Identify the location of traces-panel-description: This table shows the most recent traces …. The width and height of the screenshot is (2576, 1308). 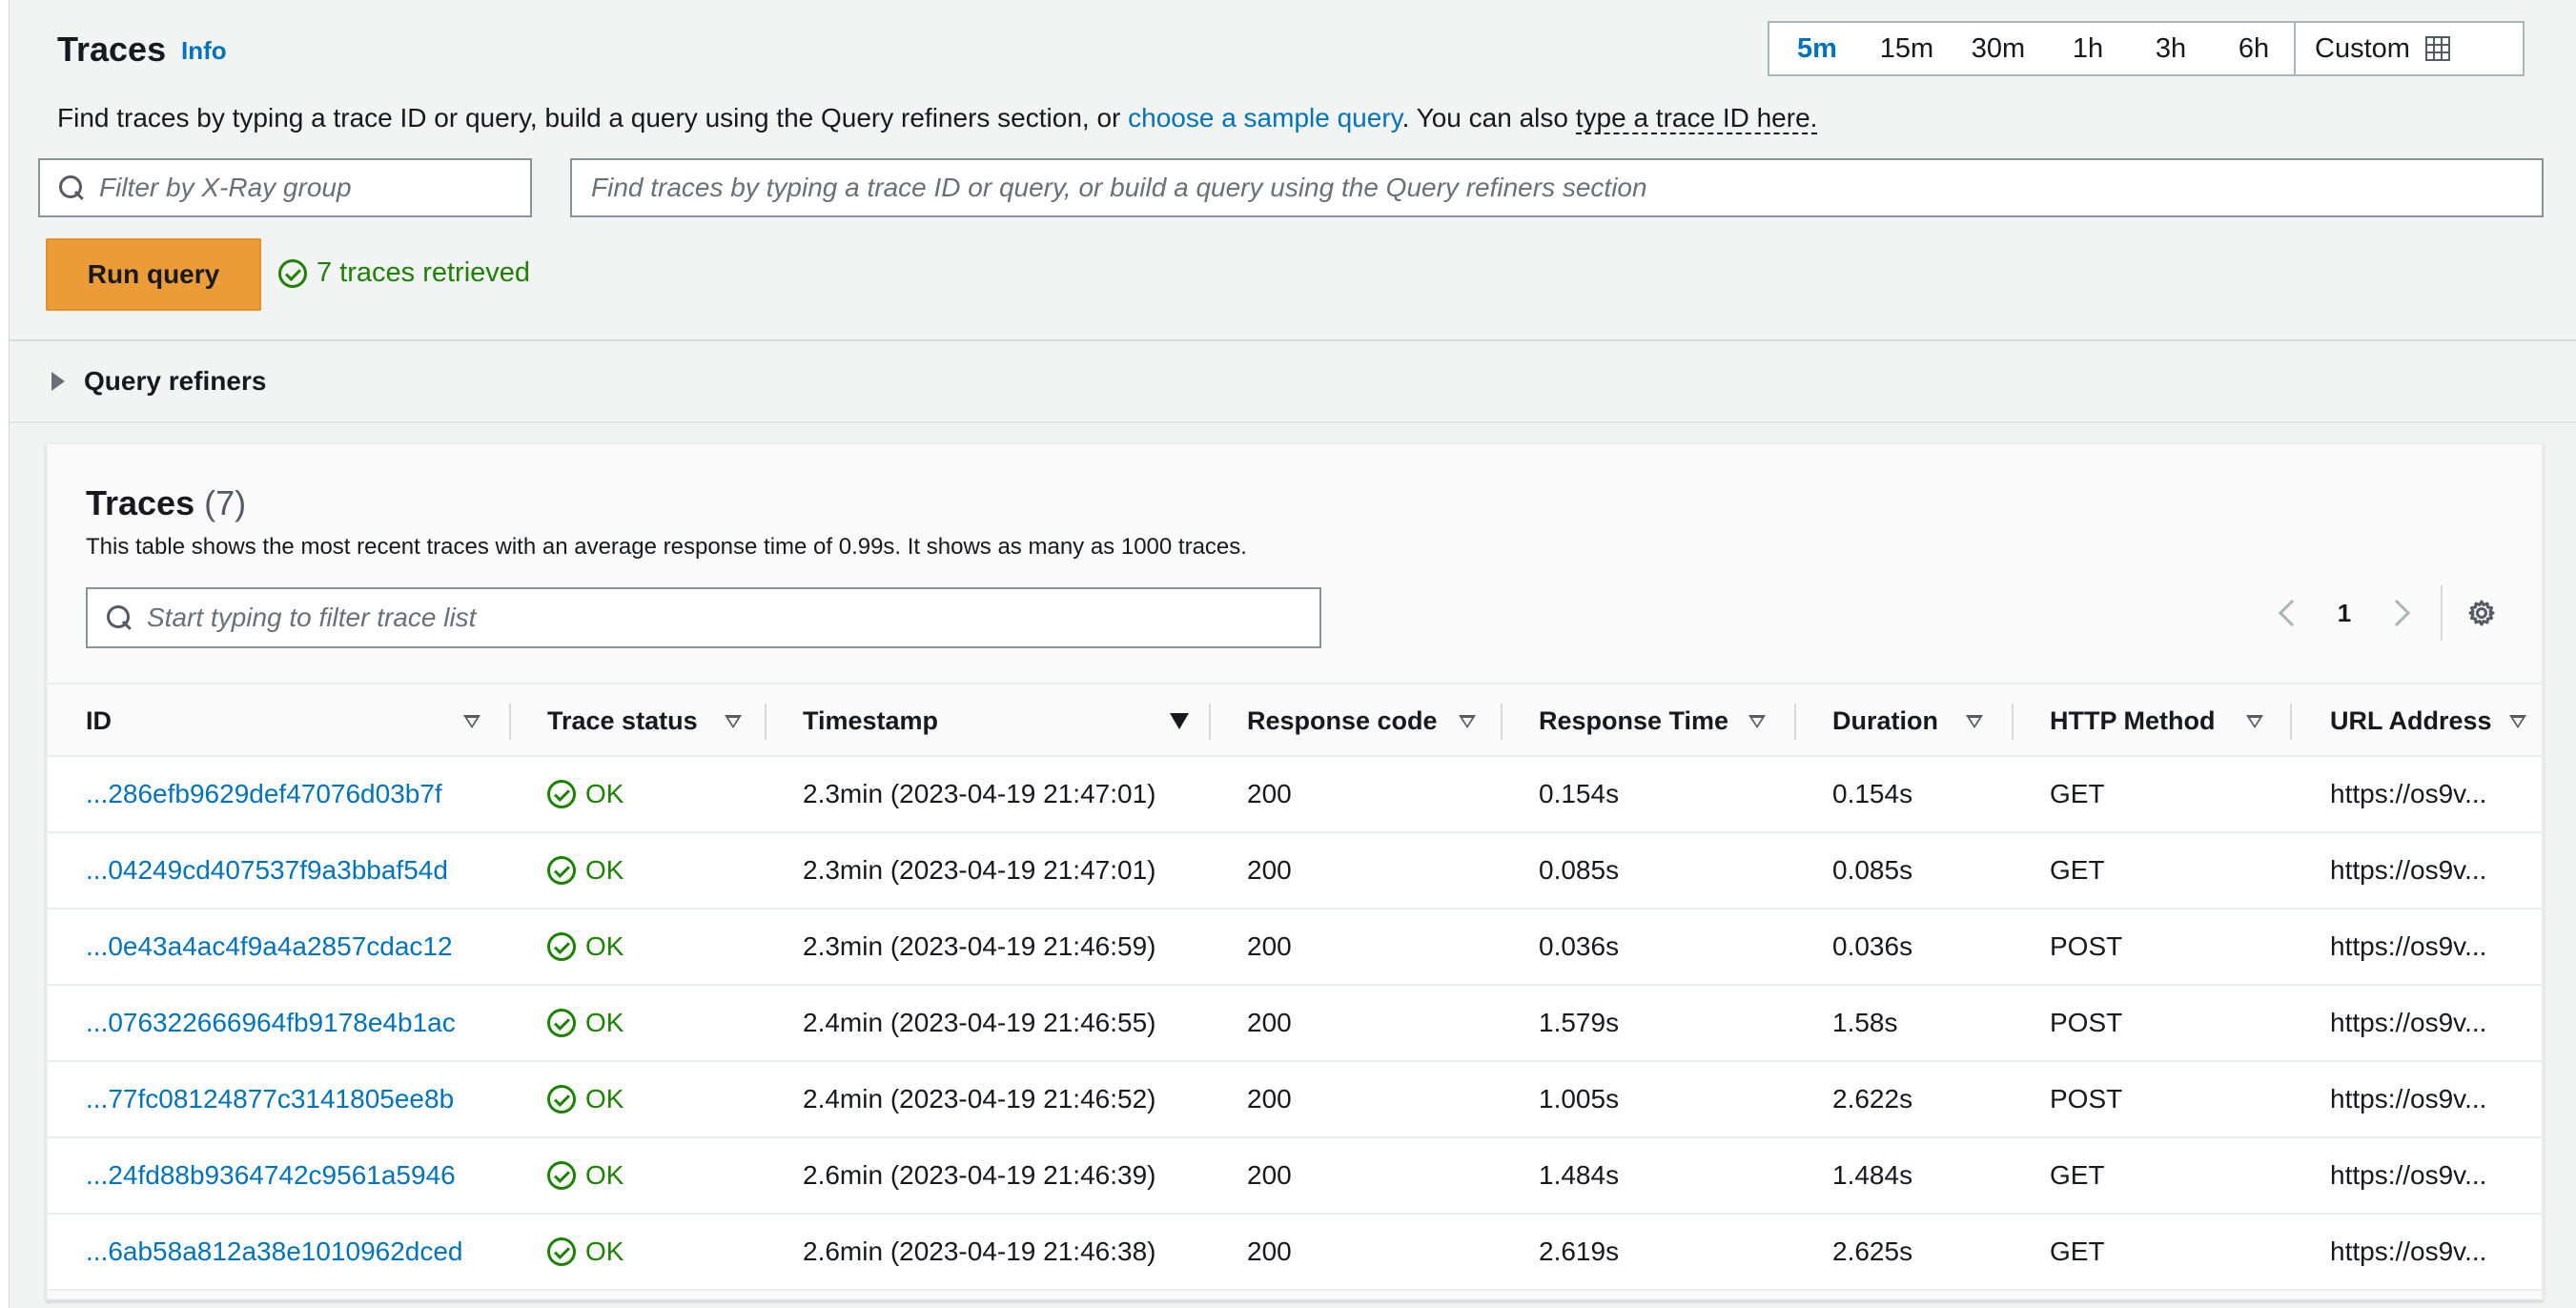
(667, 547).